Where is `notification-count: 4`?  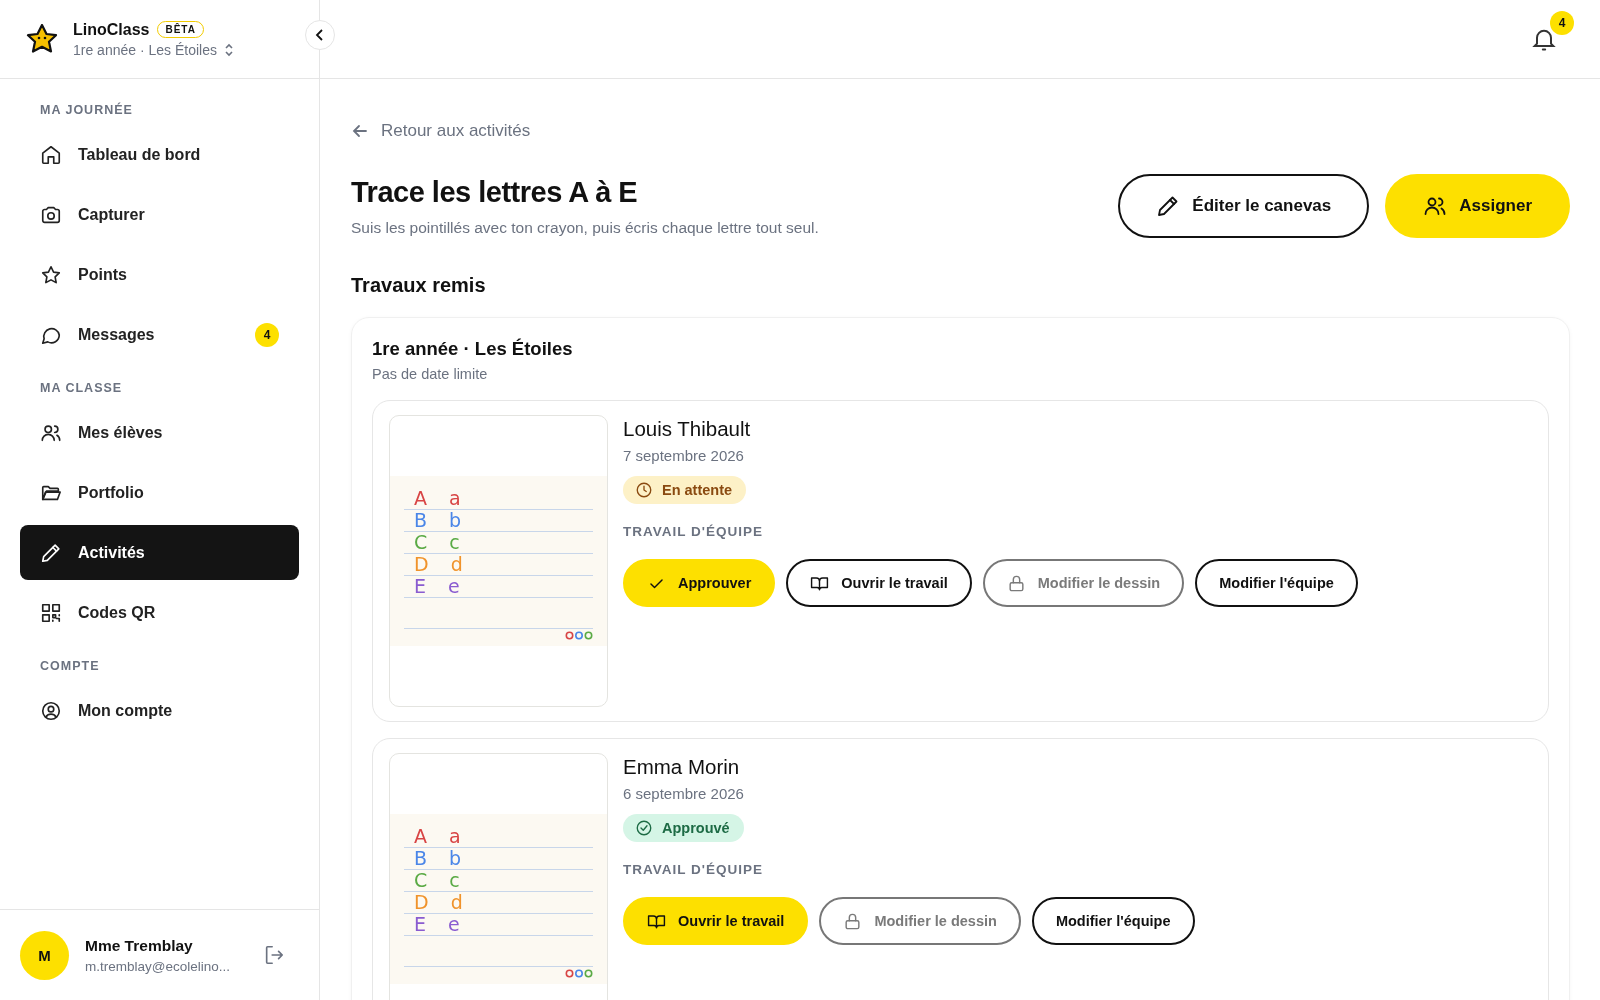
notification-count: 4 is located at coordinates (1562, 23).